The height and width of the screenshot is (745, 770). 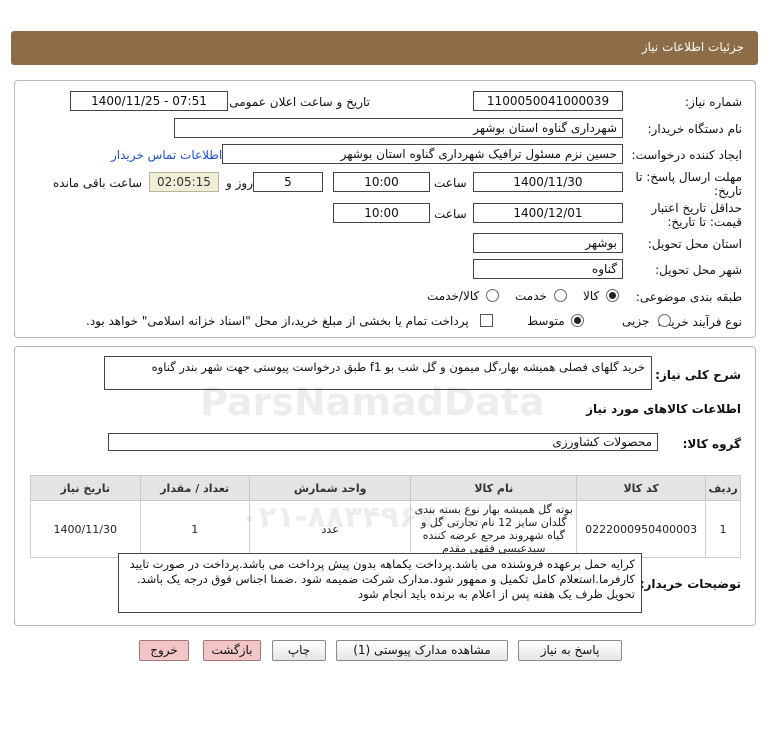 What do you see at coordinates (548, 243) in the screenshot?
I see `province-field: بوشهر` at bounding box center [548, 243].